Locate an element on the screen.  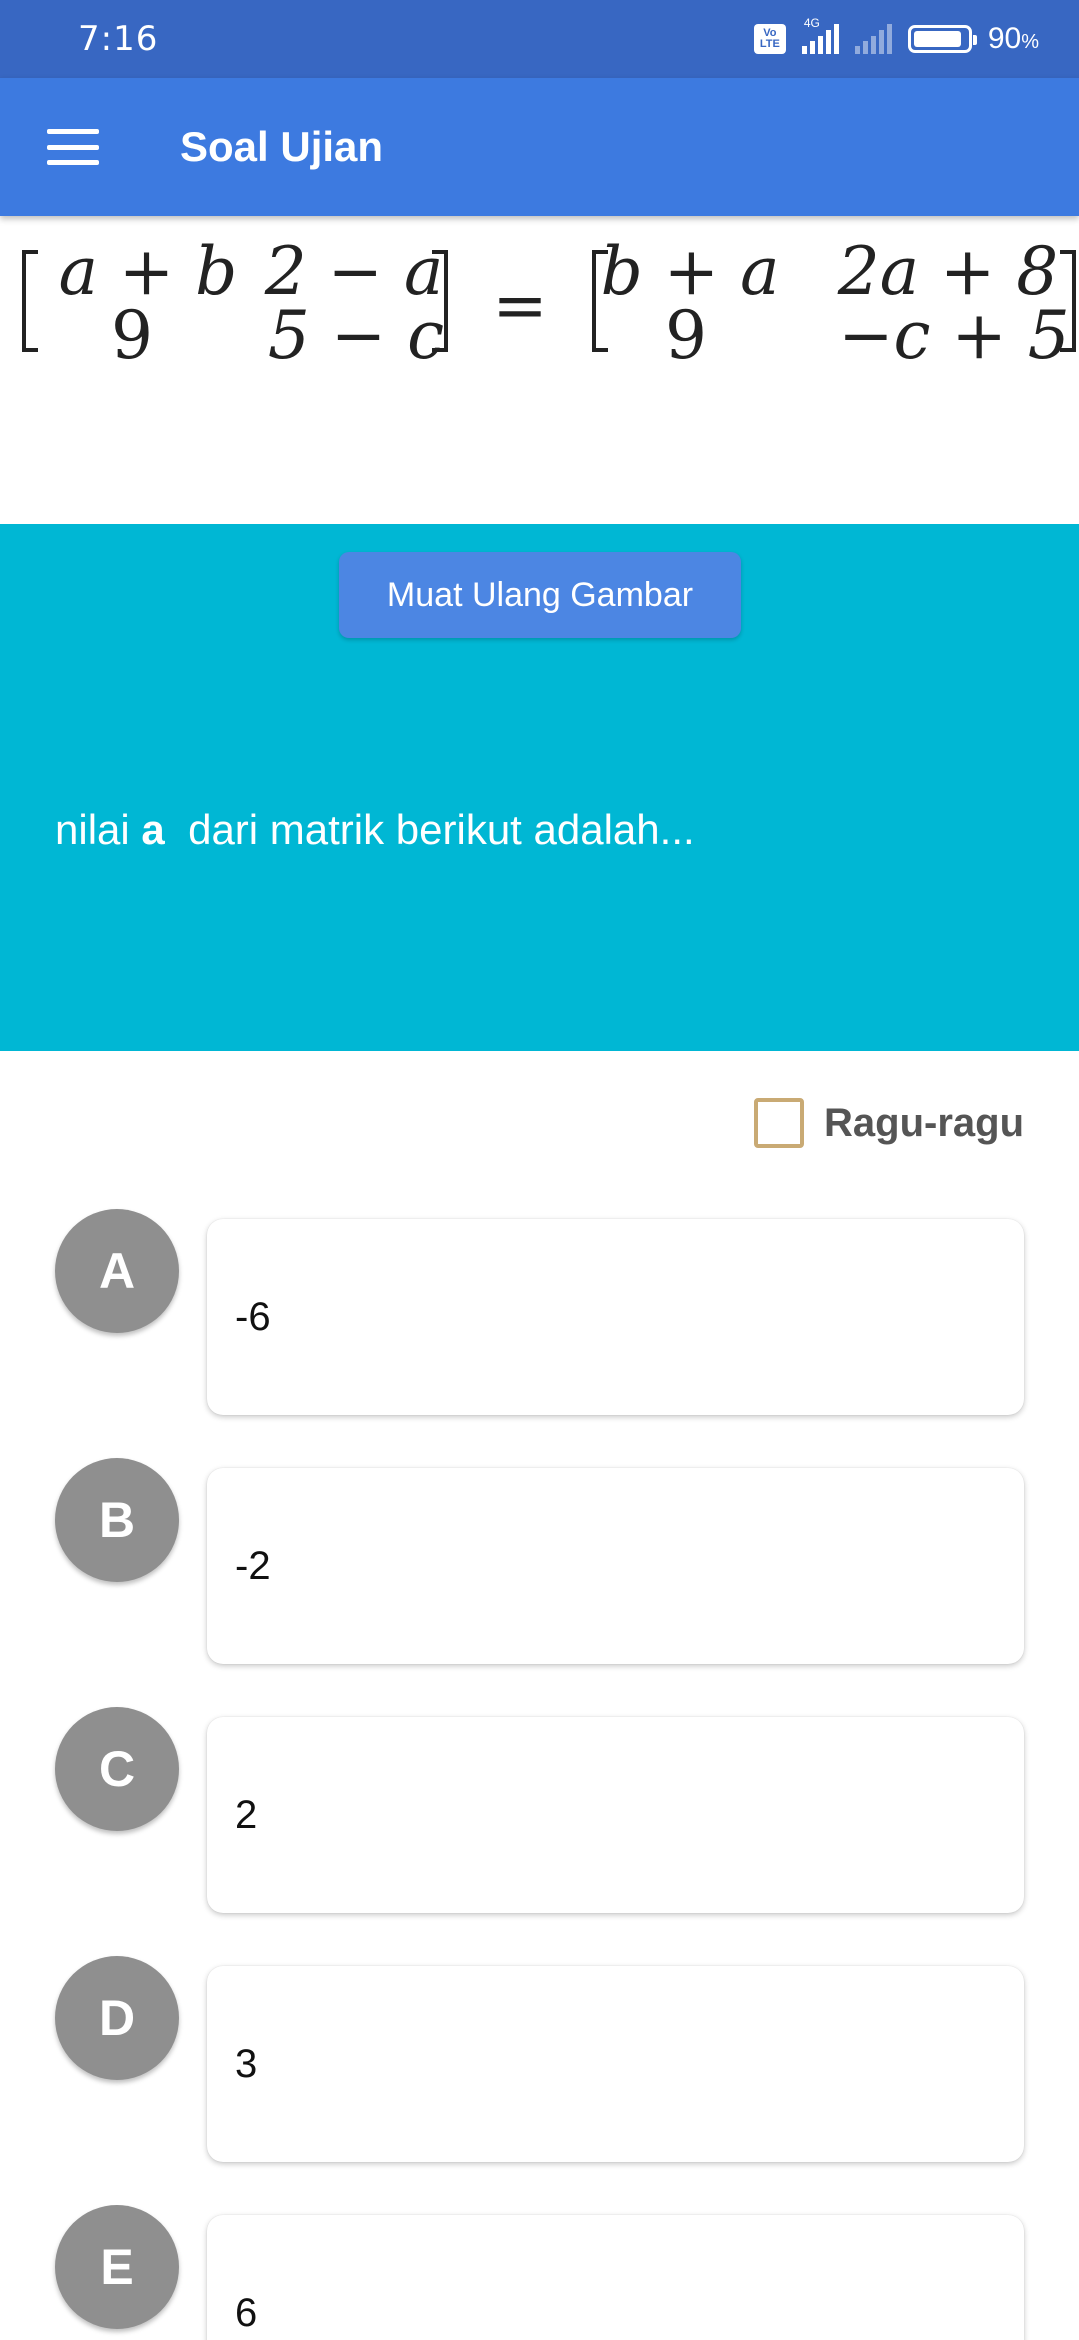
right-matrix-cell-1-1: −c + 5 is located at coordinates (954, 335).